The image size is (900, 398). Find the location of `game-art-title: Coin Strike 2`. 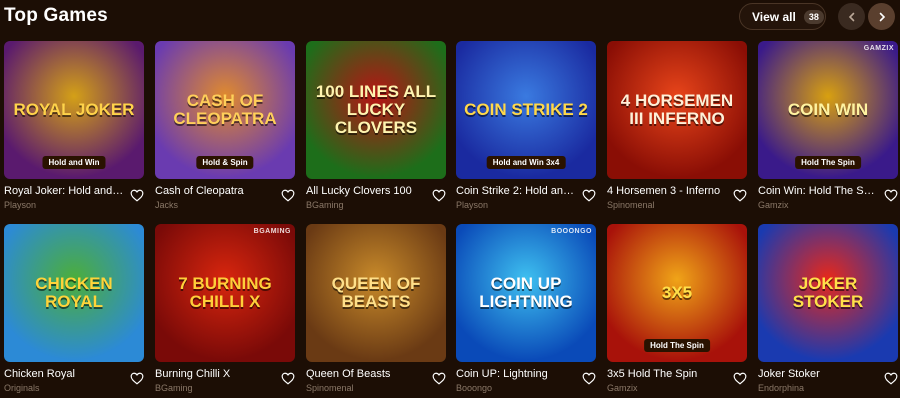

game-art-title: Coin Strike 2 is located at coordinates (526, 110).